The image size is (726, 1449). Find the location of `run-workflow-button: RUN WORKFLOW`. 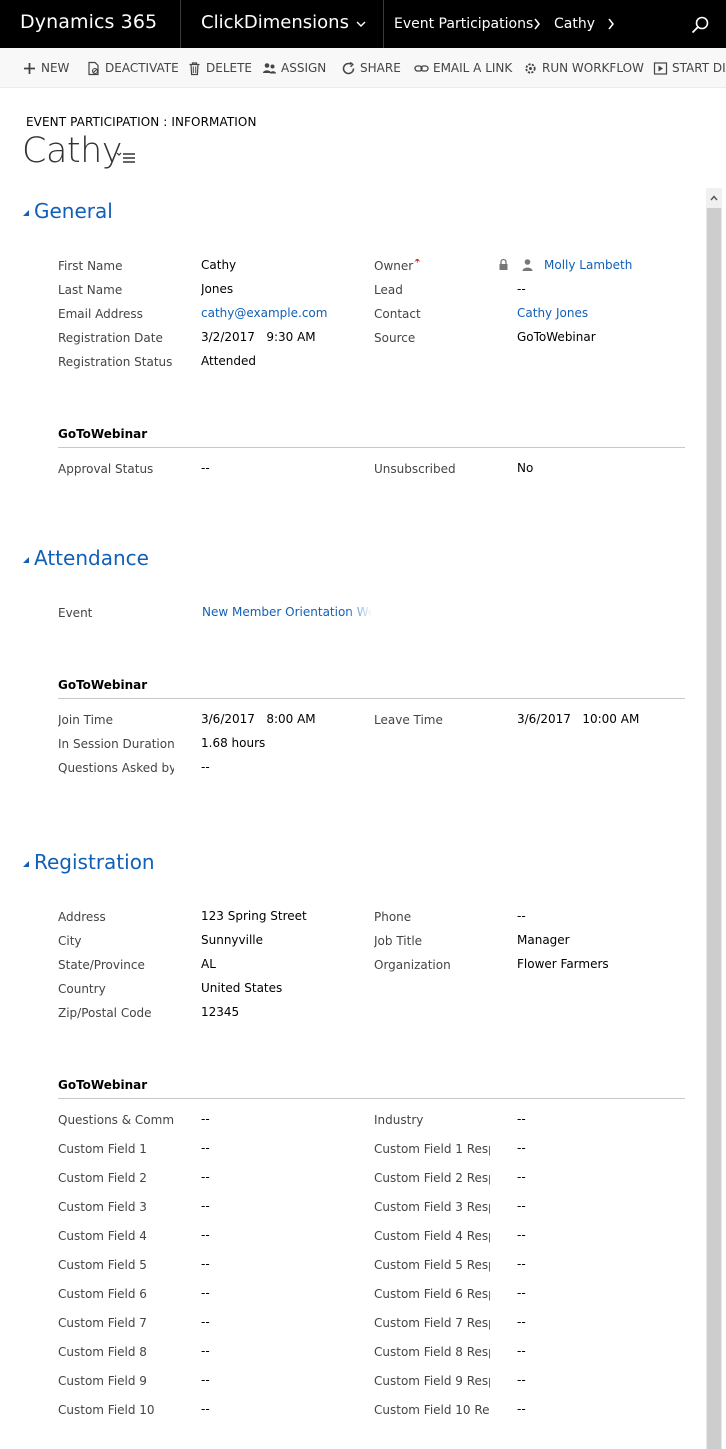

run-workflow-button: RUN WORKFLOW is located at coordinates (583, 67).